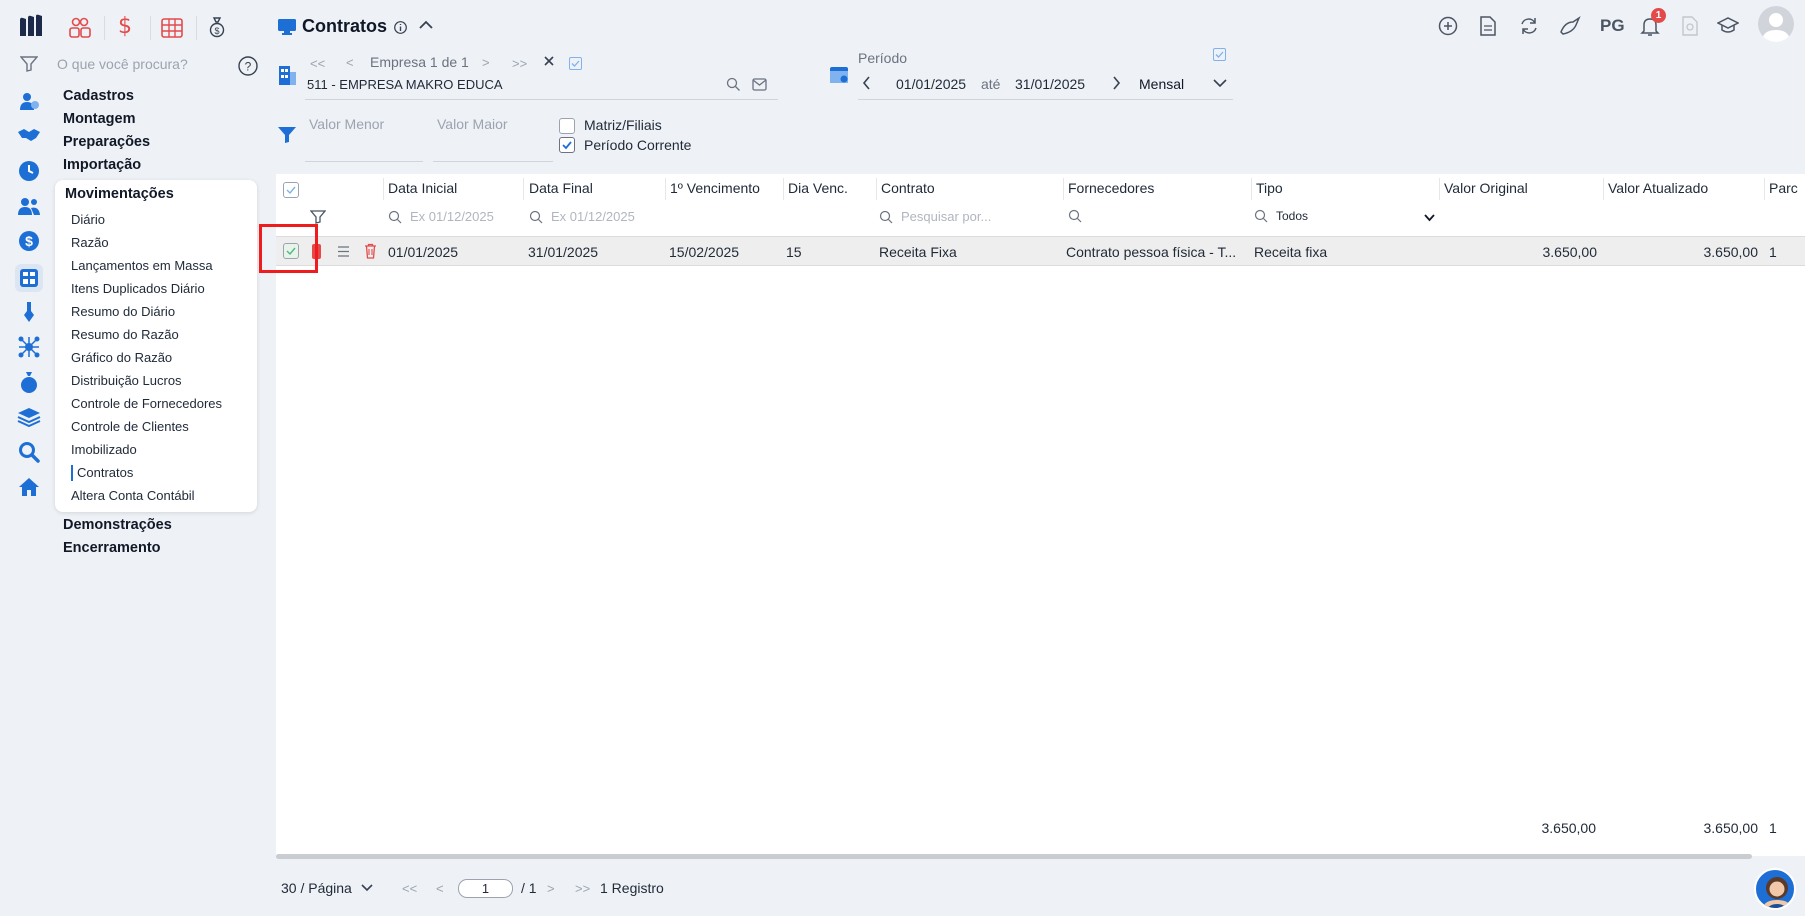 The image size is (1805, 916). I want to click on layers-icon, so click(29, 417).